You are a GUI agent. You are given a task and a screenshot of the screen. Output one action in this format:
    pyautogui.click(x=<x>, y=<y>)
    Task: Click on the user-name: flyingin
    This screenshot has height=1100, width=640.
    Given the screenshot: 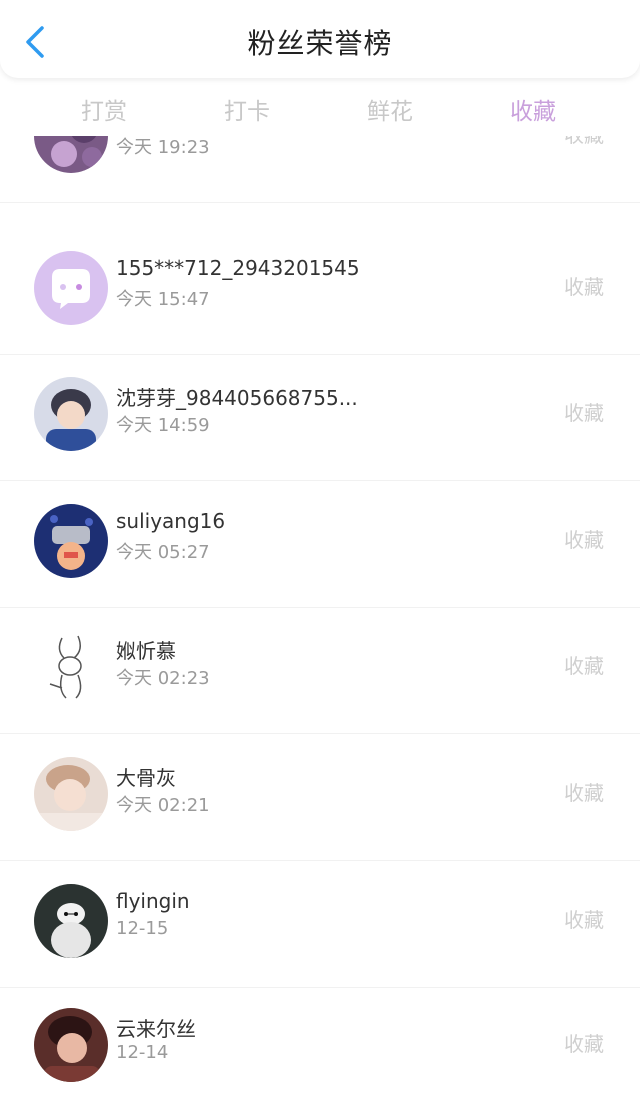 What is the action you would take?
    pyautogui.click(x=153, y=901)
    